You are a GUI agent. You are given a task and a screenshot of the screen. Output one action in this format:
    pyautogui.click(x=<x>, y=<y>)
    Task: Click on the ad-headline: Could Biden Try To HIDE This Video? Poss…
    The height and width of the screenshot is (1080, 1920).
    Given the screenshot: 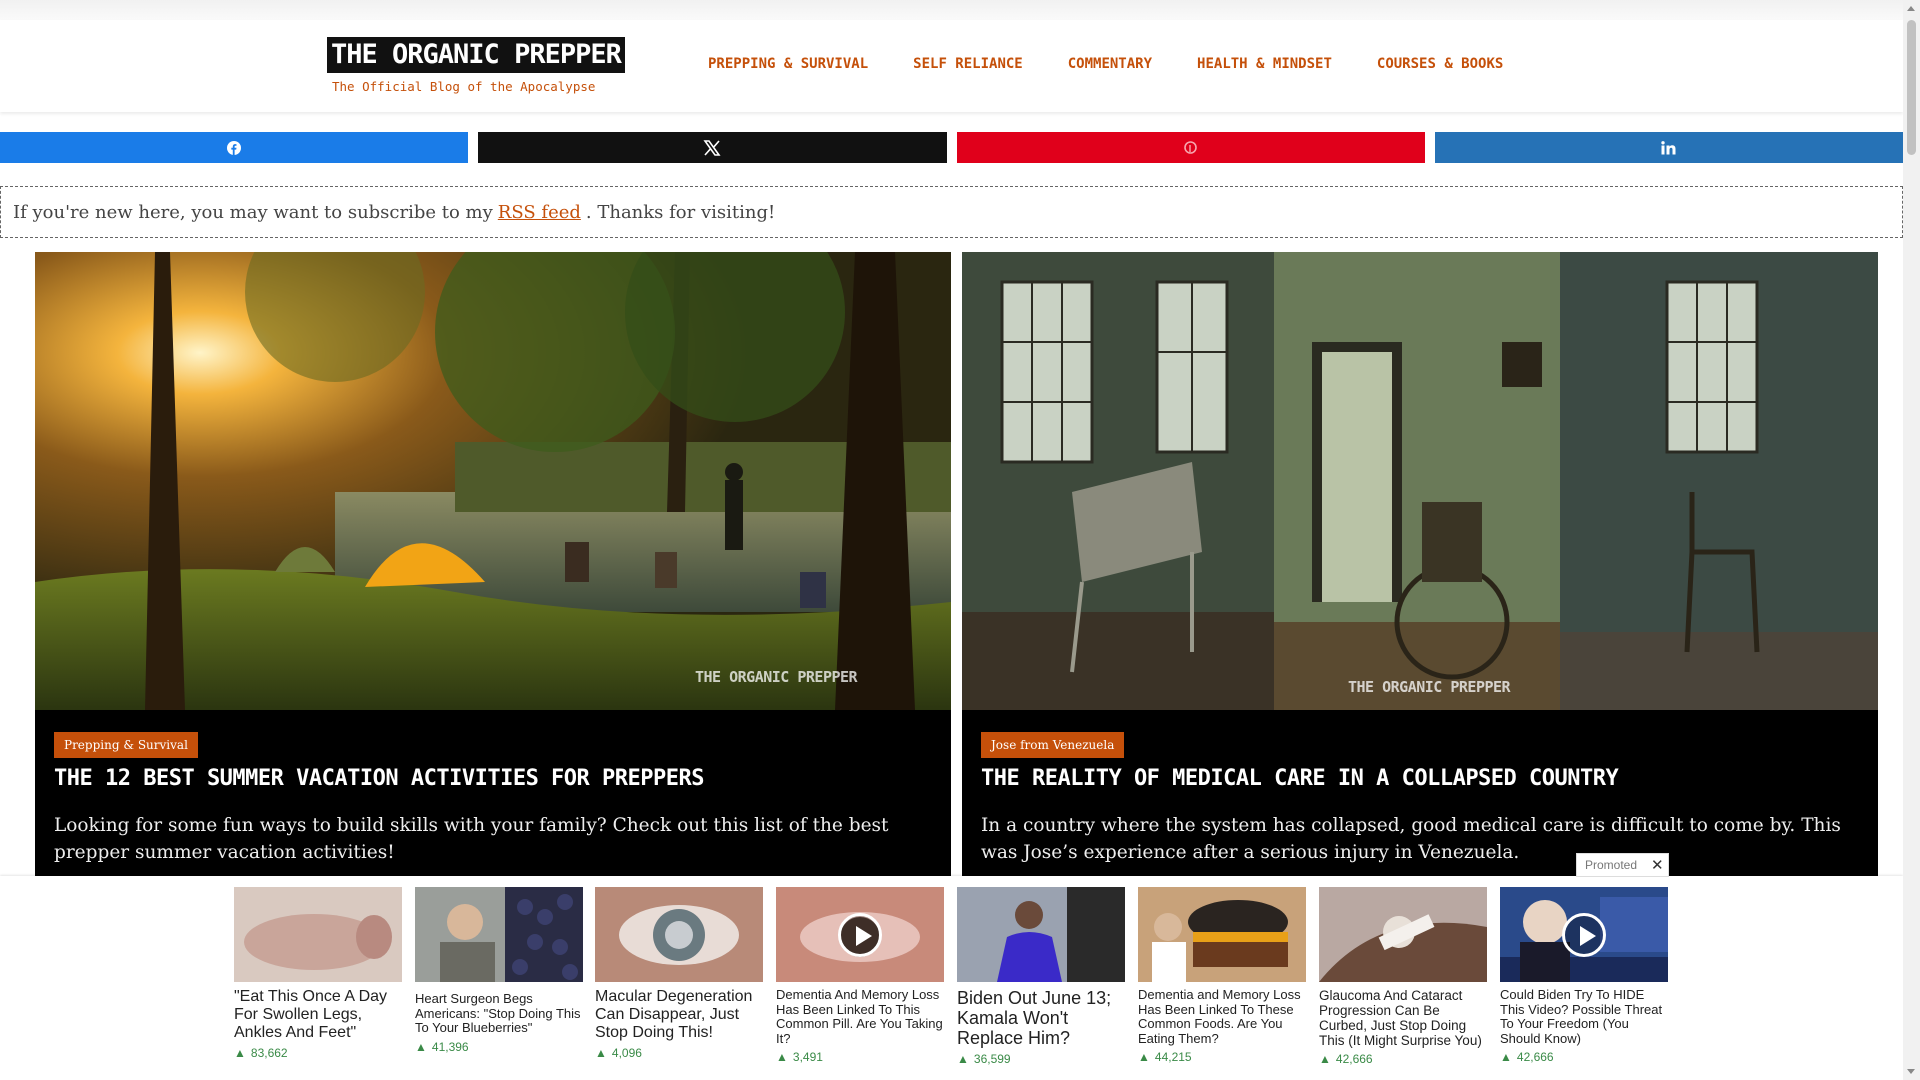 What is the action you would take?
    pyautogui.click(x=1584, y=1016)
    